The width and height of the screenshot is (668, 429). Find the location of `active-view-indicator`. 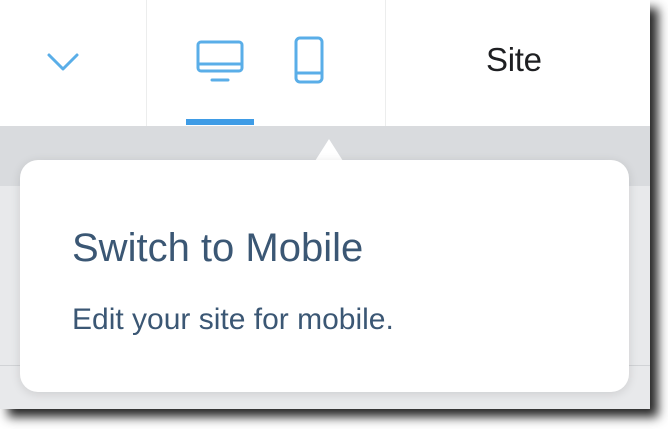

active-view-indicator is located at coordinates (220, 122).